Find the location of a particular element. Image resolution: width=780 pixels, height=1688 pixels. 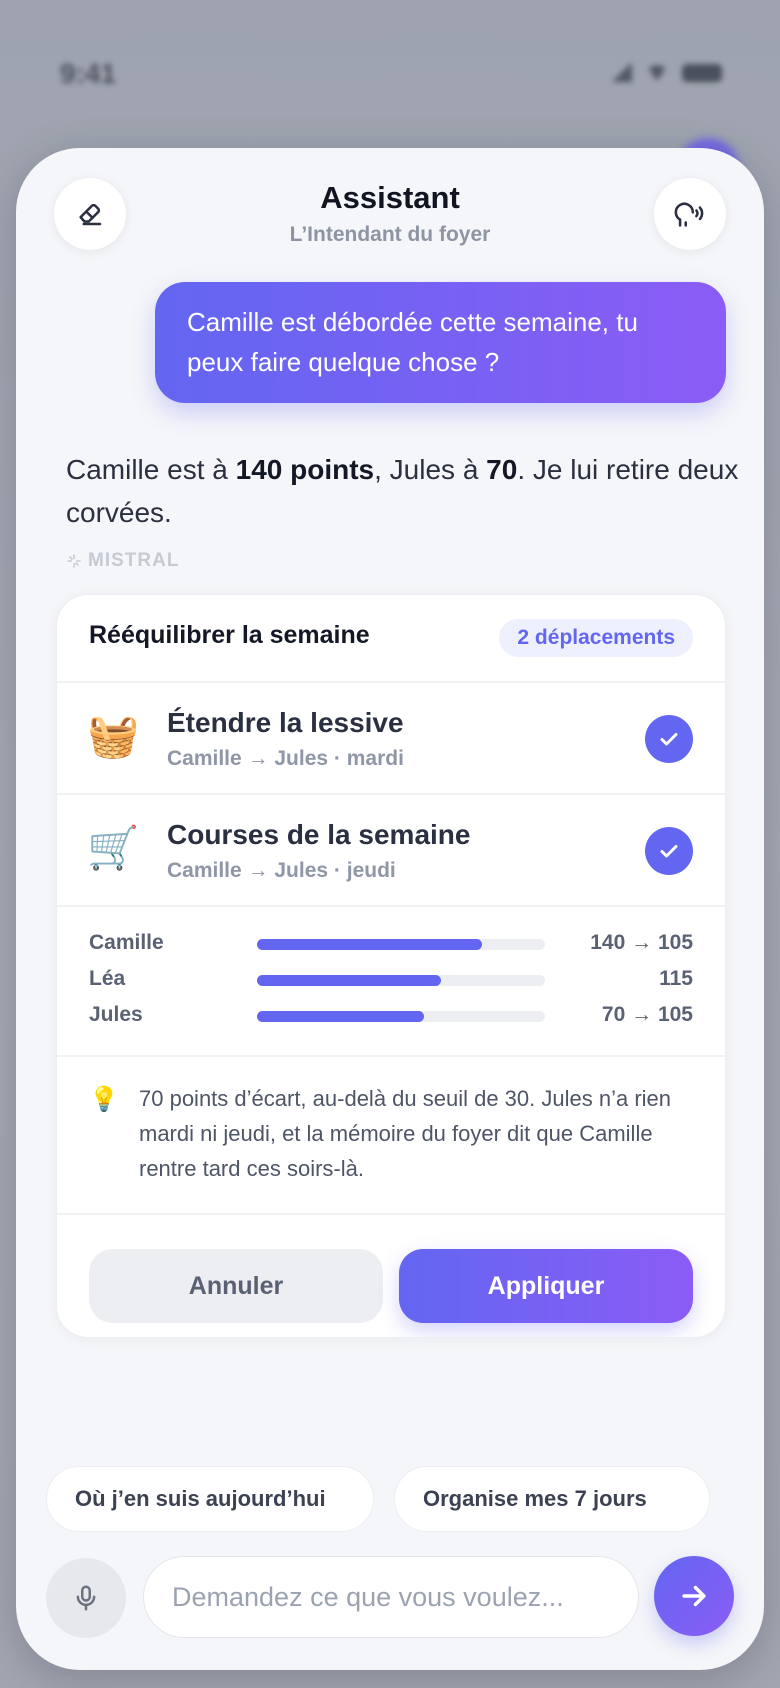

status-time: 9:41 is located at coordinates (88, 73).